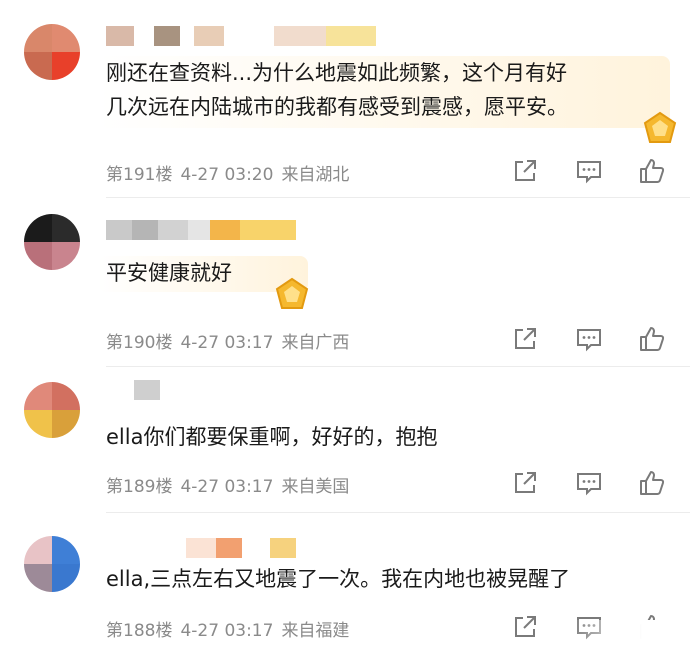 The height and width of the screenshot is (660, 690). I want to click on comment-location: 来自湖北, so click(315, 175).